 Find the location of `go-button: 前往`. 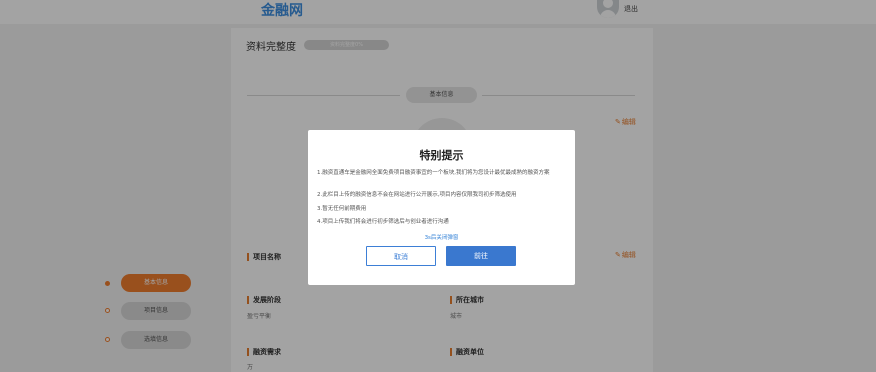

go-button: 前往 is located at coordinates (481, 256).